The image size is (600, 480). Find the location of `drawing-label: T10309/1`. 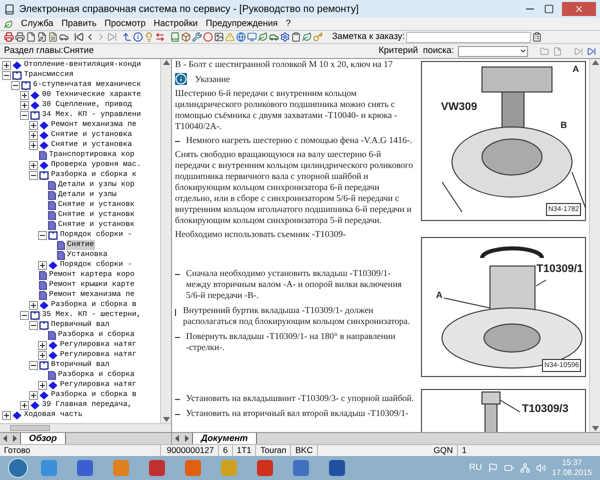

drawing-label: T10309/1 is located at coordinates (559, 269).